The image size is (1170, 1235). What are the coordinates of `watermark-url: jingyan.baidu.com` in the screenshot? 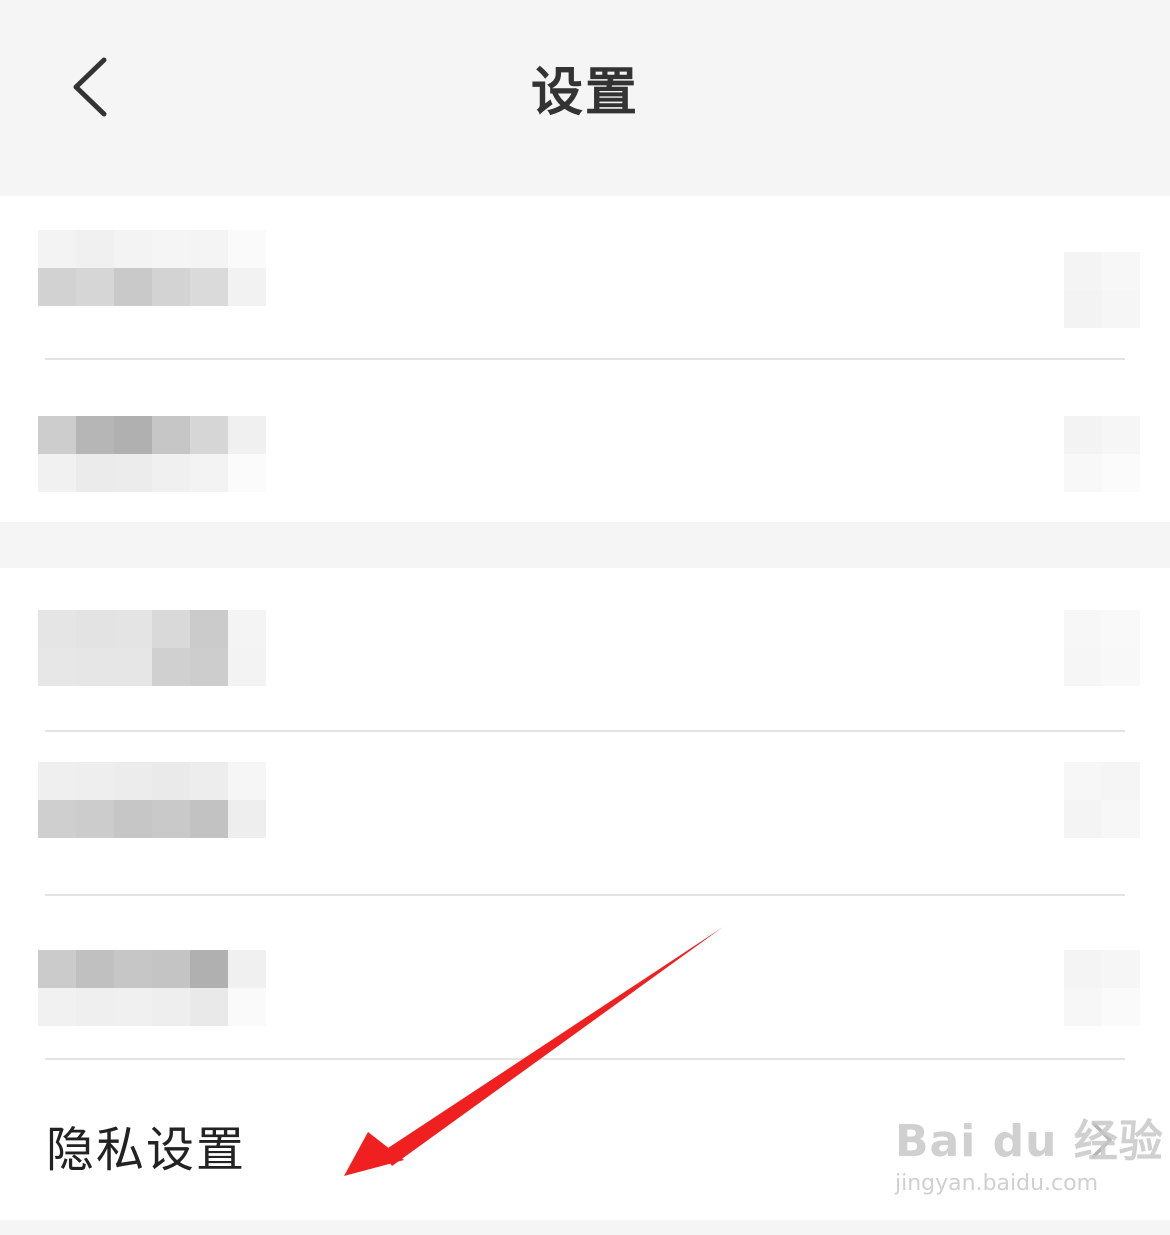 It's located at (997, 1183).